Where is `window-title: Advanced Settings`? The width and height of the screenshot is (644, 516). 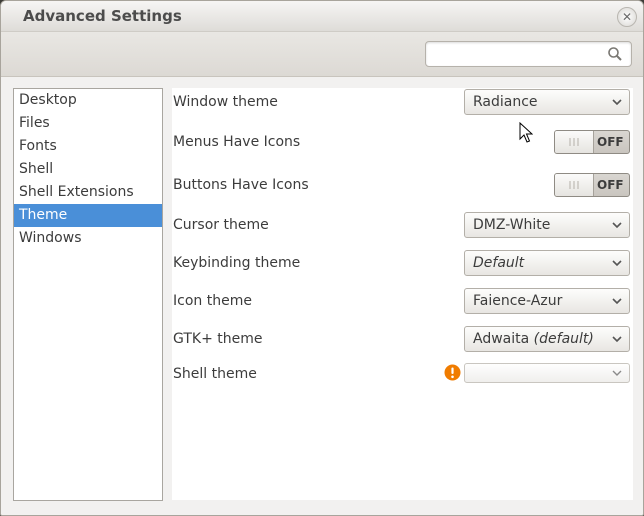 window-title: Advanced Settings is located at coordinates (102, 16).